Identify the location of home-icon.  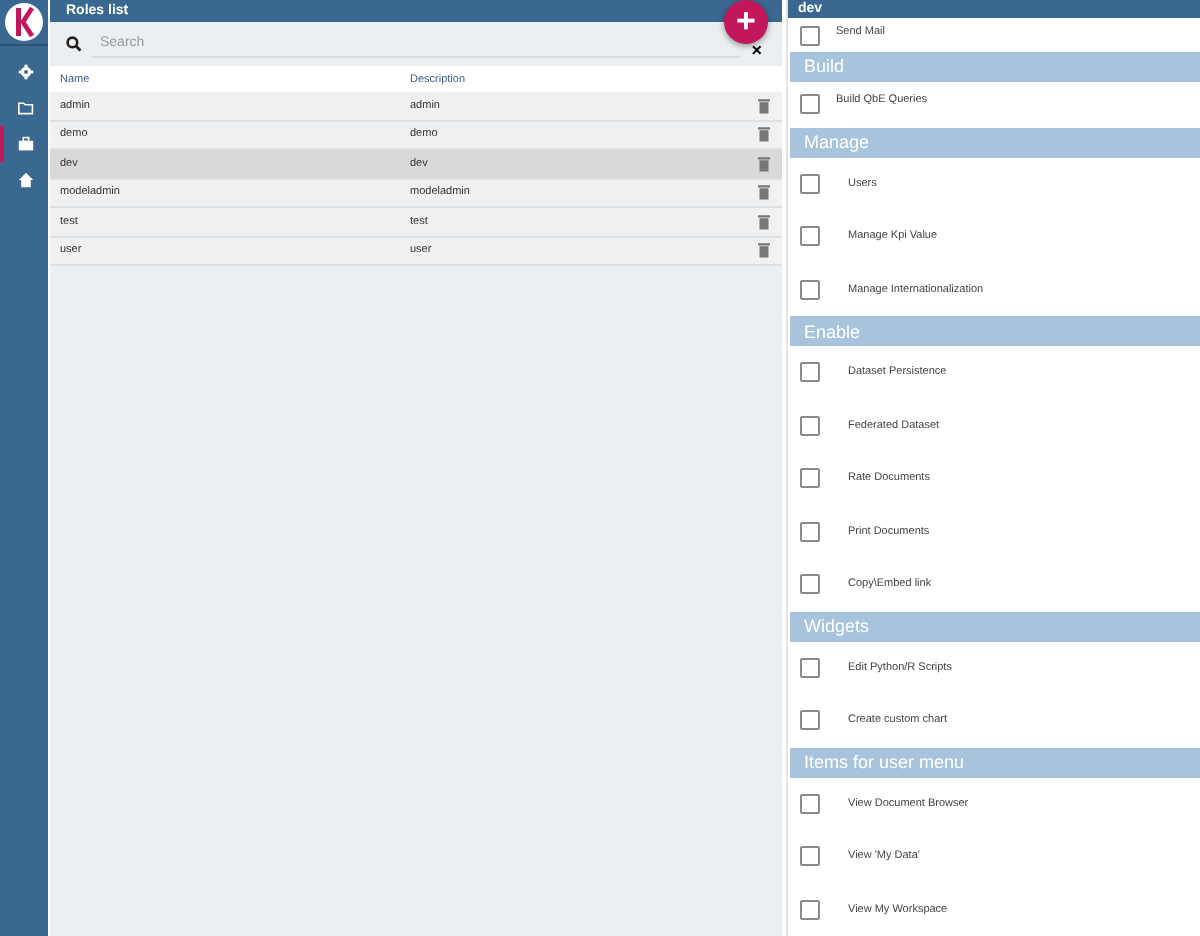
(26, 180).